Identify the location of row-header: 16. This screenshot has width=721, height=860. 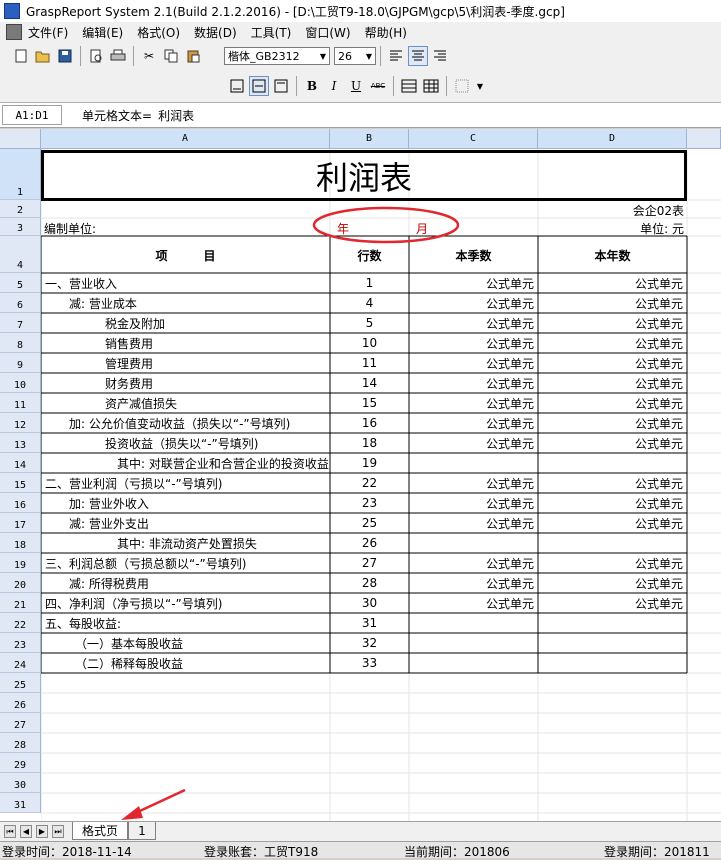
(20, 503).